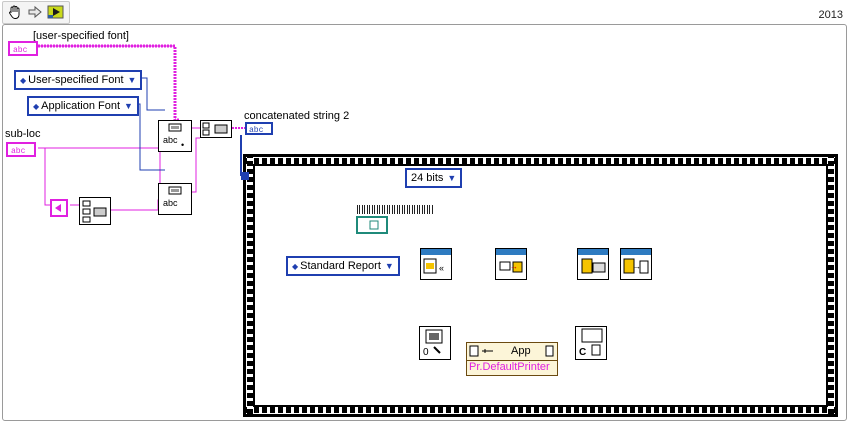 Image resolution: width=848 pixels, height=422 pixels. What do you see at coordinates (582, 352) in the screenshot?
I see `svg-text: C` at bounding box center [582, 352].